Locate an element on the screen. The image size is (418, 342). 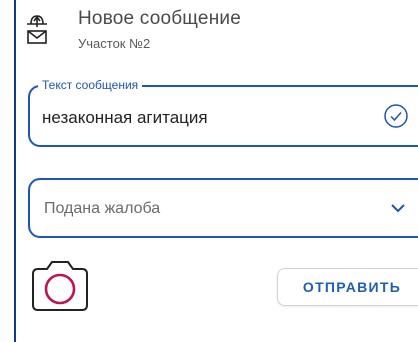
chevron-down-icon is located at coordinates (398, 208).